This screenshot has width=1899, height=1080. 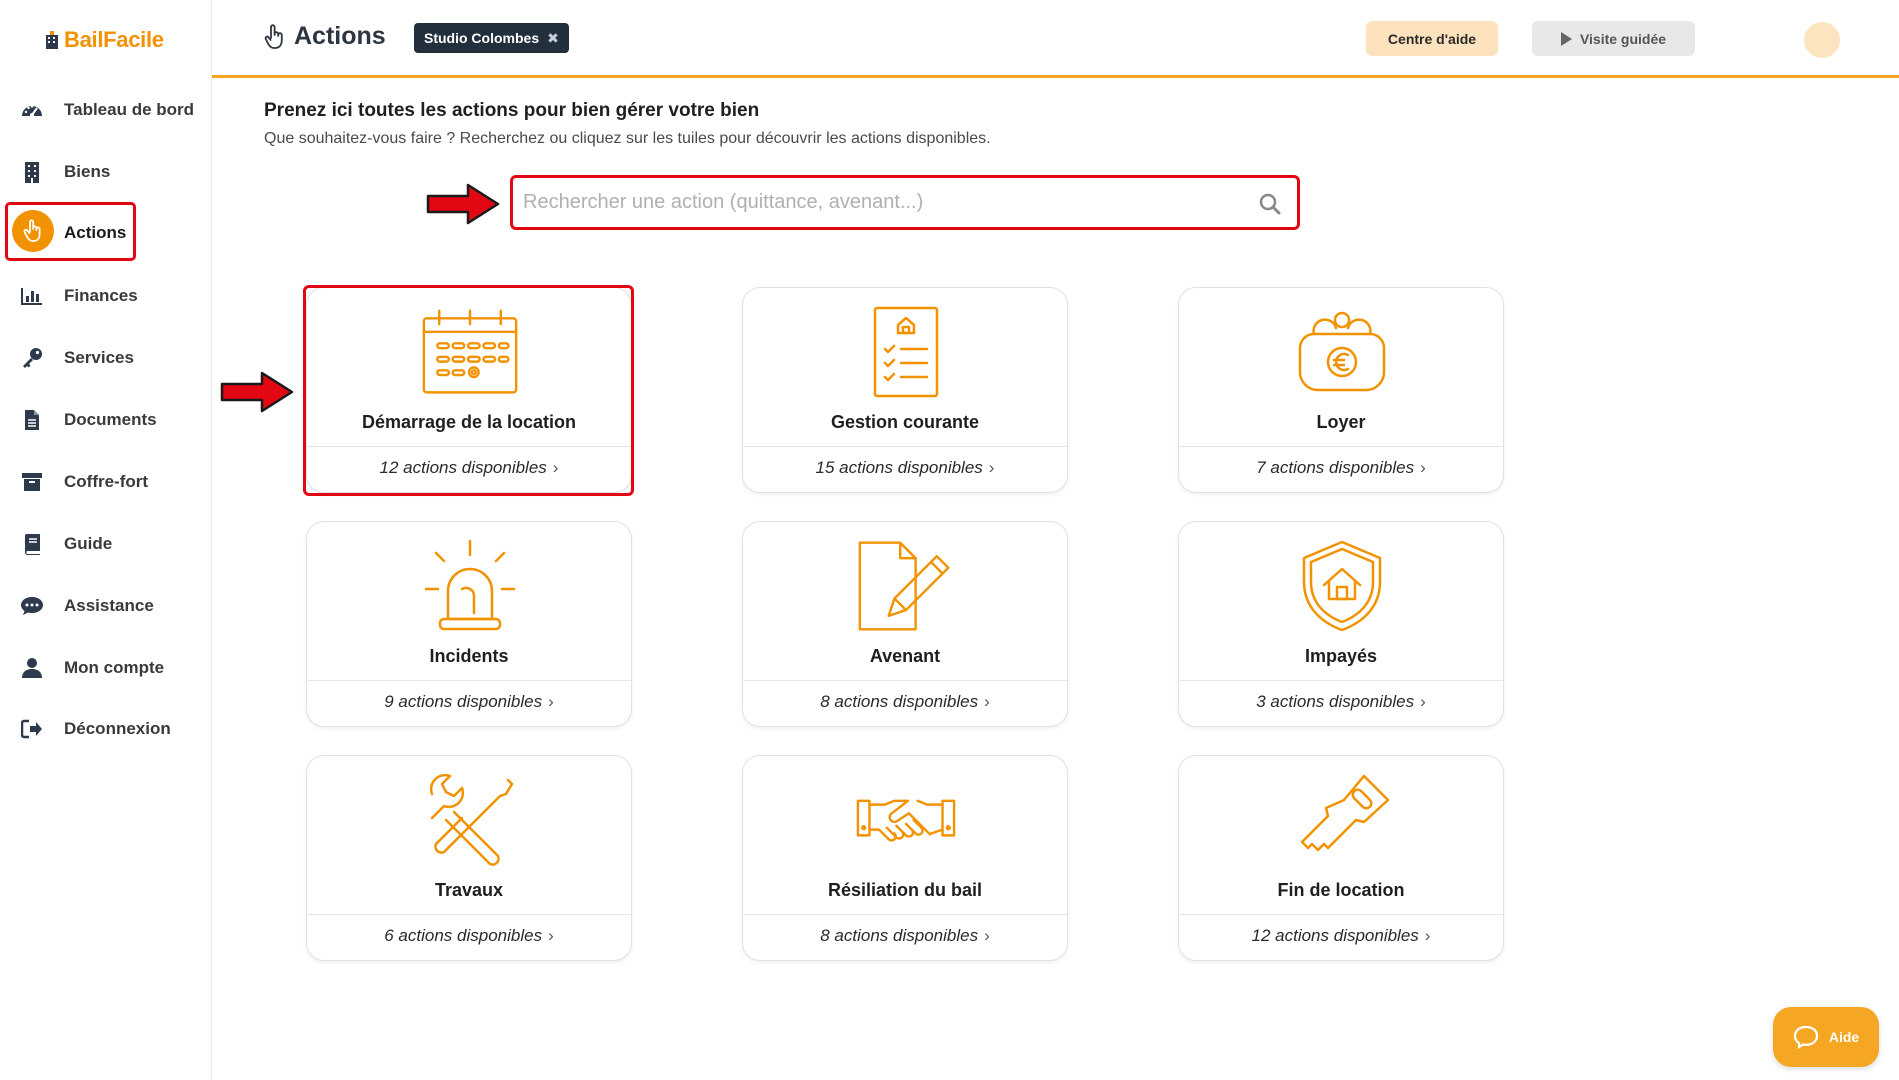 I want to click on tile-loyer: Loyer 7 actions disponibles ›, so click(x=1341, y=390).